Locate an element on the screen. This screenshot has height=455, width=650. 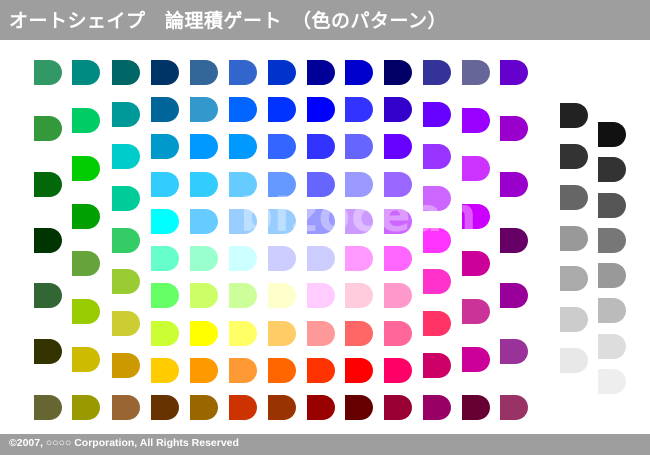
watermark: bizocean is located at coordinates (359, 215).